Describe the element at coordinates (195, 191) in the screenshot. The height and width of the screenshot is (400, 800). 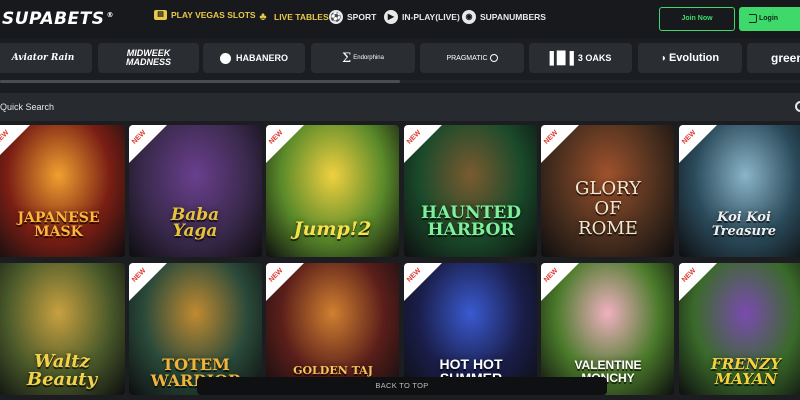
I see `game-tile-baba-yaga: Baba Yaga NEW` at that location.